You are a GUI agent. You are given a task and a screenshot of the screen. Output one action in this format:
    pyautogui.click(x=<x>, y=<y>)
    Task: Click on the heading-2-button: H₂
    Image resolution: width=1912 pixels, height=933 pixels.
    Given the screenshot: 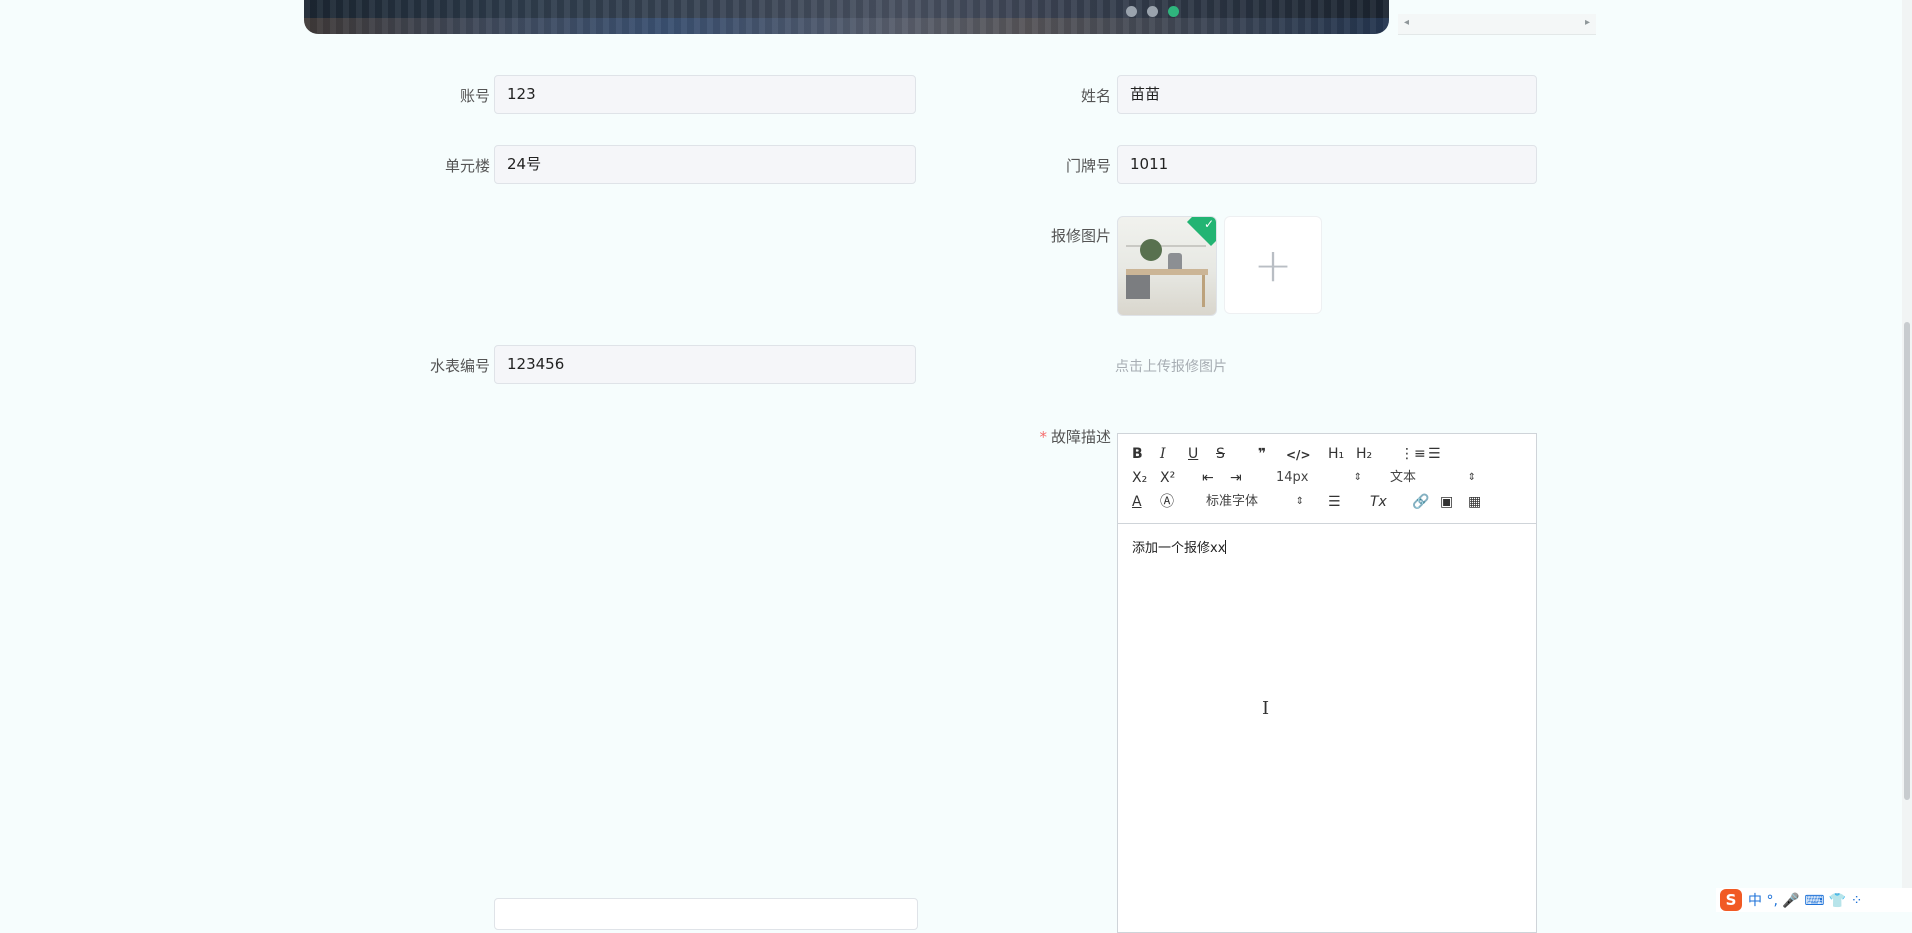 What is the action you would take?
    pyautogui.click(x=1364, y=454)
    